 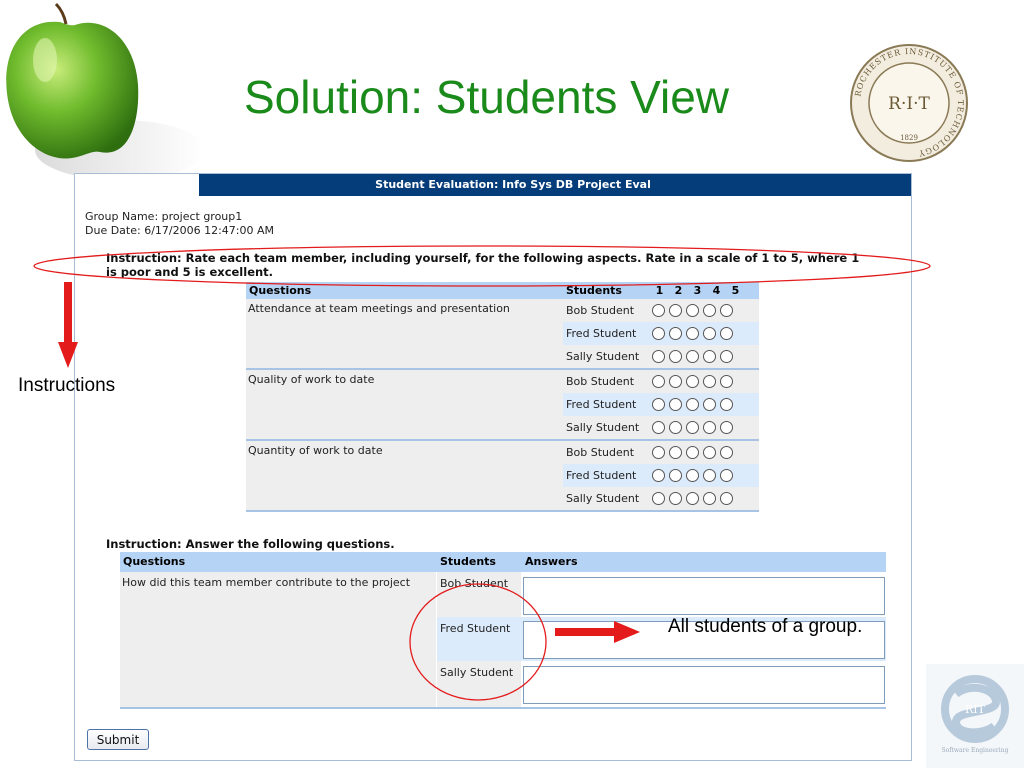 I want to click on rating-row: Quality of work to date Bob Student, so click(x=502, y=404).